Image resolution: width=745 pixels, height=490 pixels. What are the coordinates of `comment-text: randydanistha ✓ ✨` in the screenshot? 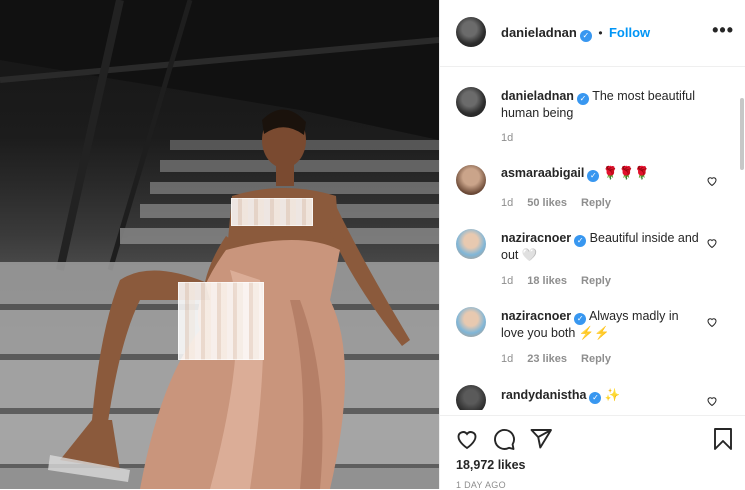 It's located at (601, 395).